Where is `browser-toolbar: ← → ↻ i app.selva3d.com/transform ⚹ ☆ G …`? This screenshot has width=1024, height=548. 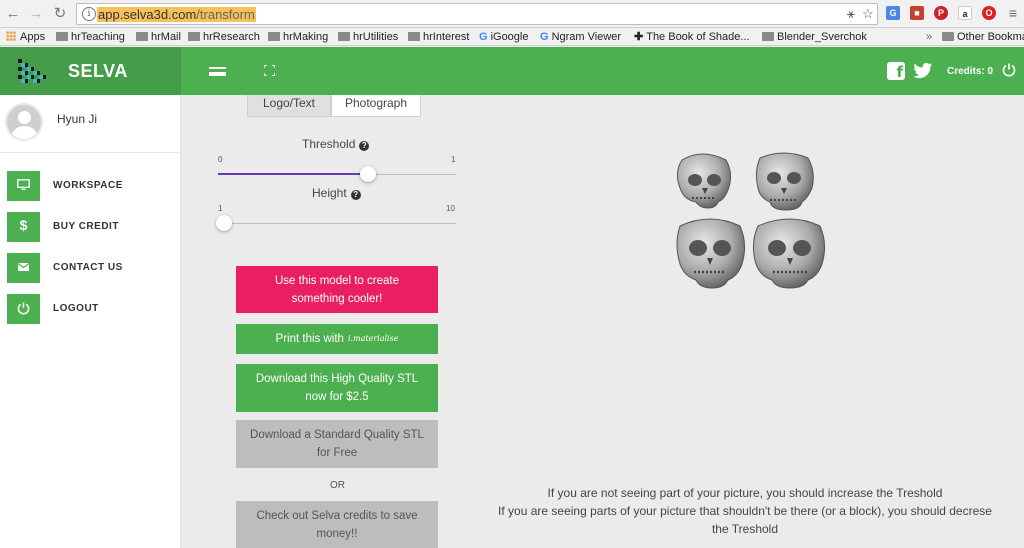 browser-toolbar: ← → ↻ i app.selva3d.com/transform ⚹ ☆ G … is located at coordinates (512, 14).